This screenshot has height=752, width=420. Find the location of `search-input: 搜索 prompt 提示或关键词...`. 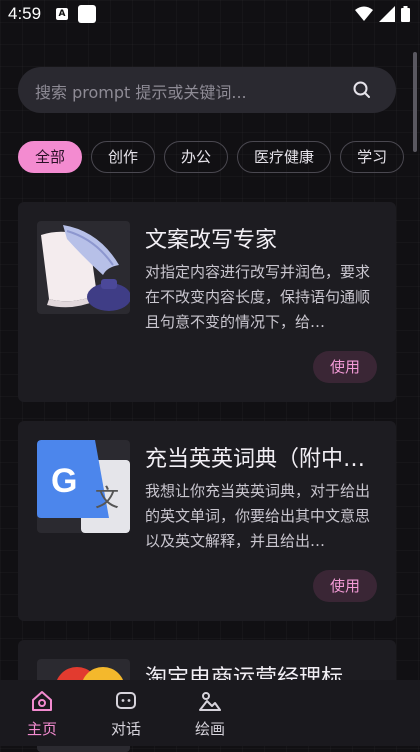

search-input: 搜索 prompt 提示或关键词... is located at coordinates (141, 91).